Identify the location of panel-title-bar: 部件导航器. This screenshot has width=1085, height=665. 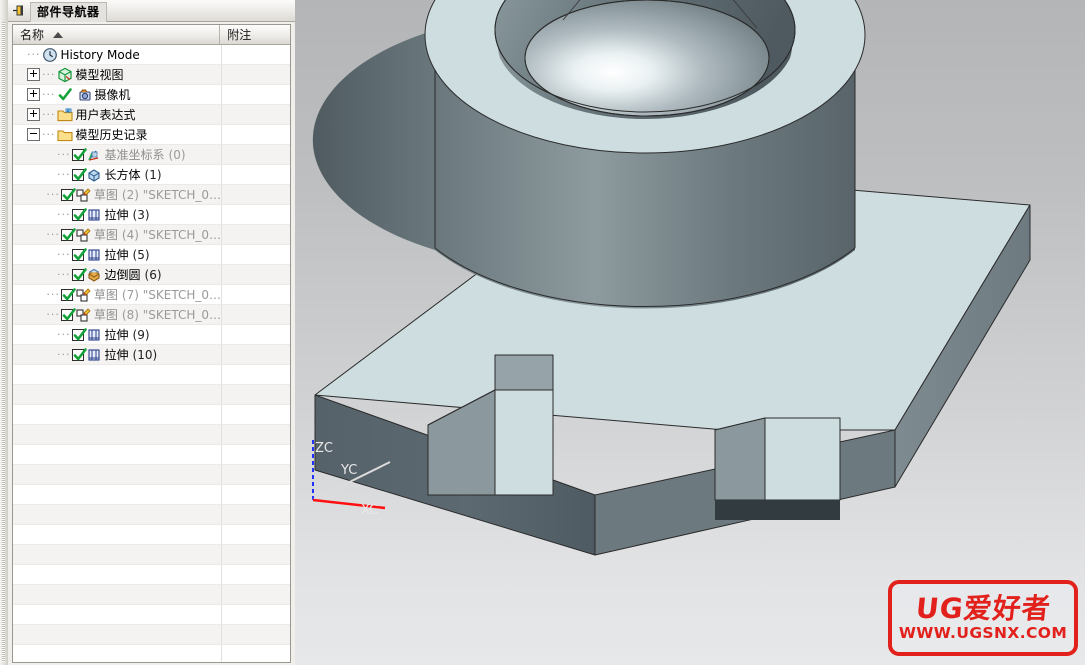
(151, 11).